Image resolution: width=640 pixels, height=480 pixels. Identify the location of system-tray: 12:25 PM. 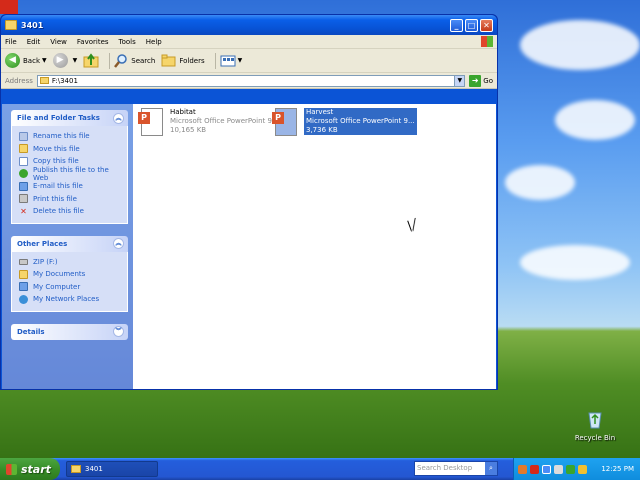
(576, 469).